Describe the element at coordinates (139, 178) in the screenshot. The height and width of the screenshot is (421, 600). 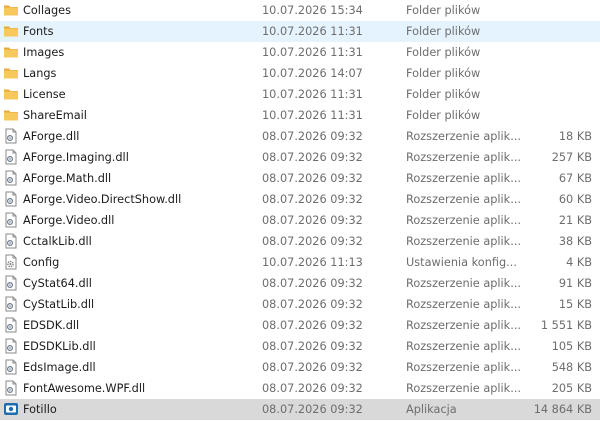
I see `file-name: AForge.Math.dll` at that location.